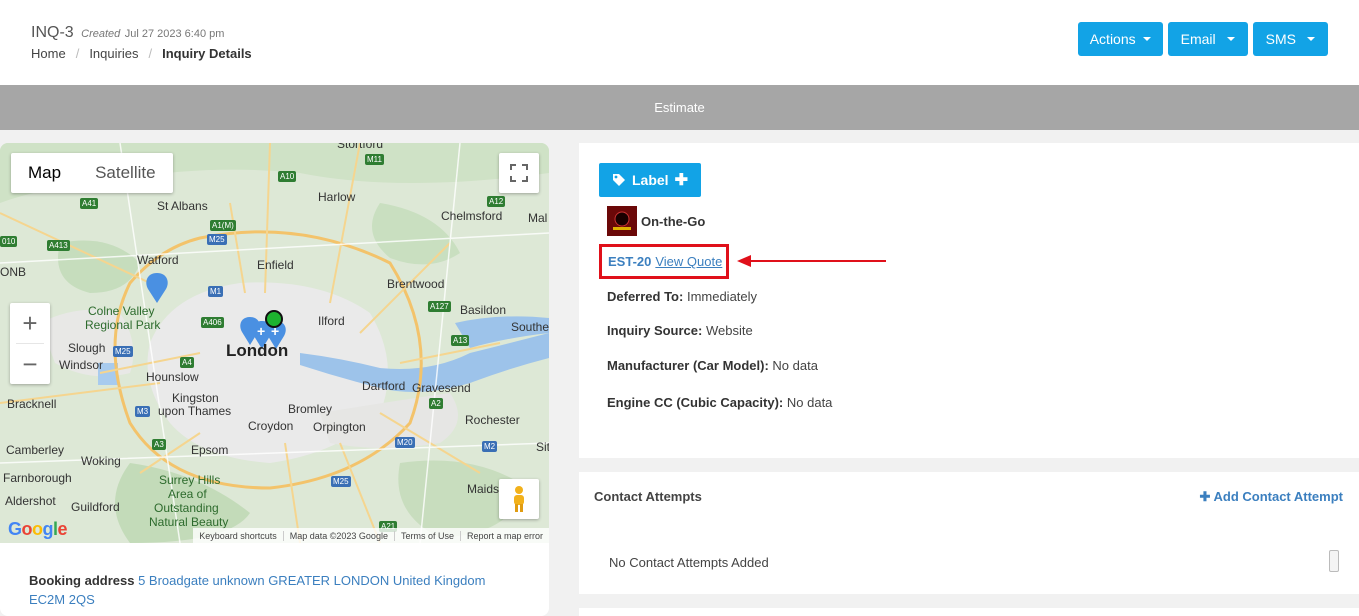 This screenshot has width=1359, height=616. I want to click on deferred-field: Deferred To: Immediately, so click(682, 296).